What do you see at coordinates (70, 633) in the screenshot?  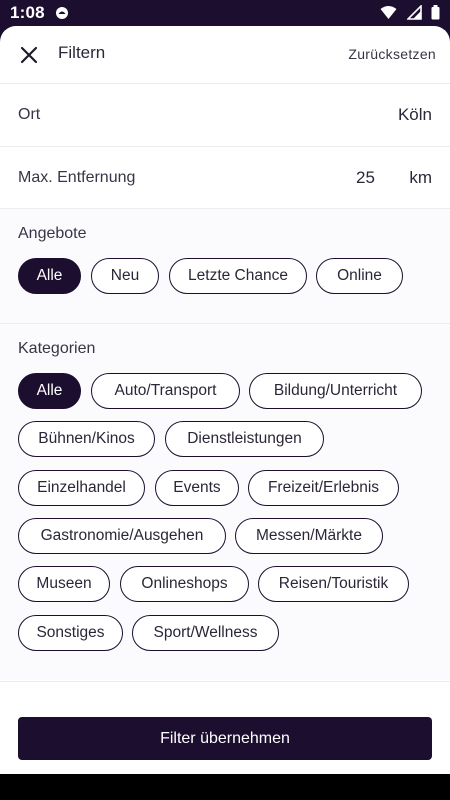 I see `category-chip-sonstiges: Sonstiges` at bounding box center [70, 633].